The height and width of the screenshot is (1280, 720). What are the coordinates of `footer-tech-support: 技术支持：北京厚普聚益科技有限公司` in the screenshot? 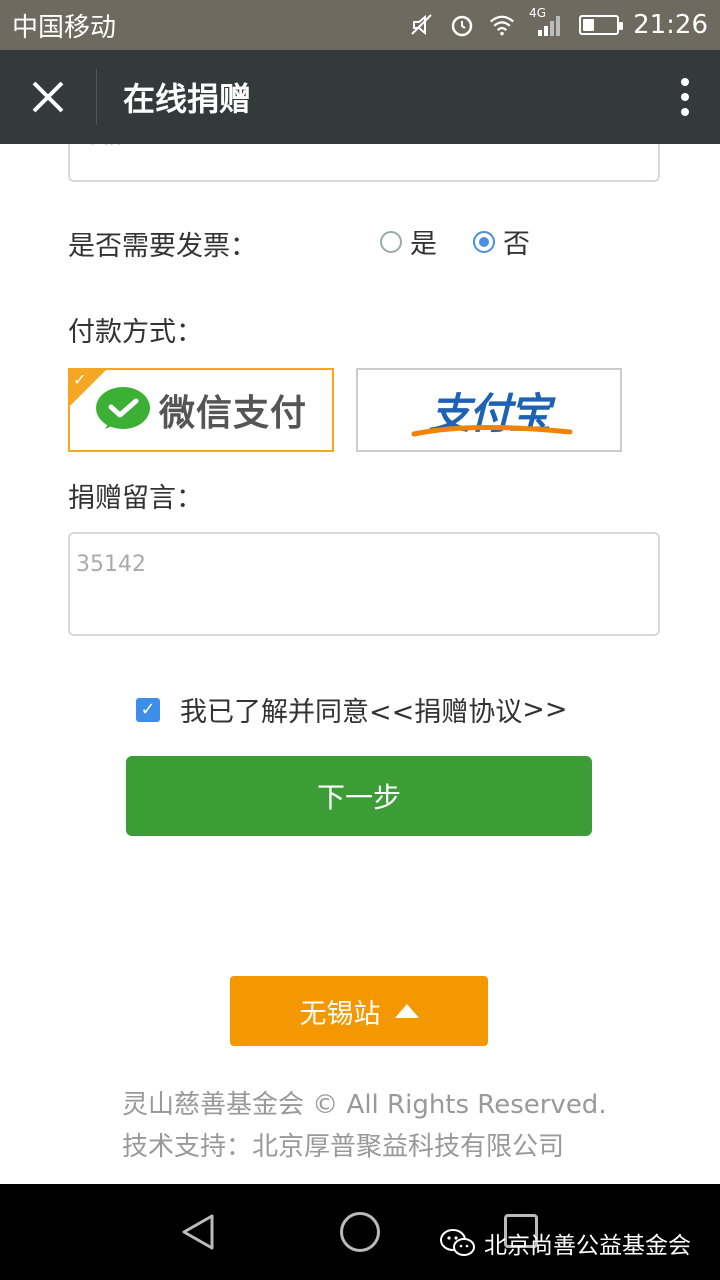 It's located at (343, 1147).